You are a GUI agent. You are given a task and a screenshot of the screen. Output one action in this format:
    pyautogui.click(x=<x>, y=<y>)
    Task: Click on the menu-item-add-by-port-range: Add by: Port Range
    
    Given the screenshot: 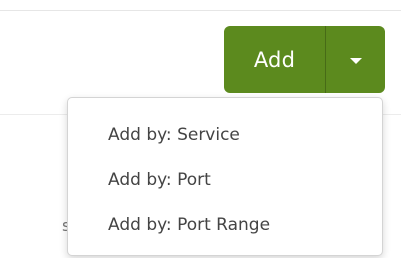 What is the action you would take?
    pyautogui.click(x=225, y=224)
    